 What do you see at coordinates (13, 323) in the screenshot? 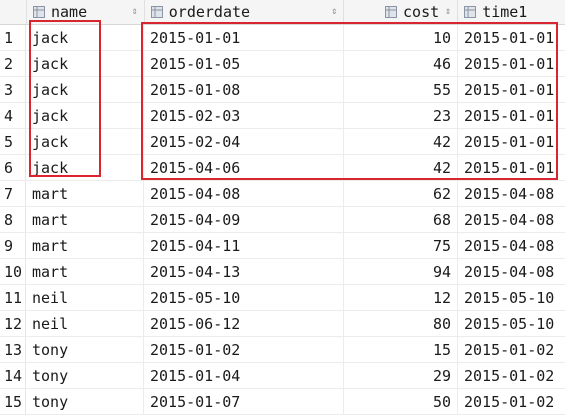
I see `row-number: 12` at bounding box center [13, 323].